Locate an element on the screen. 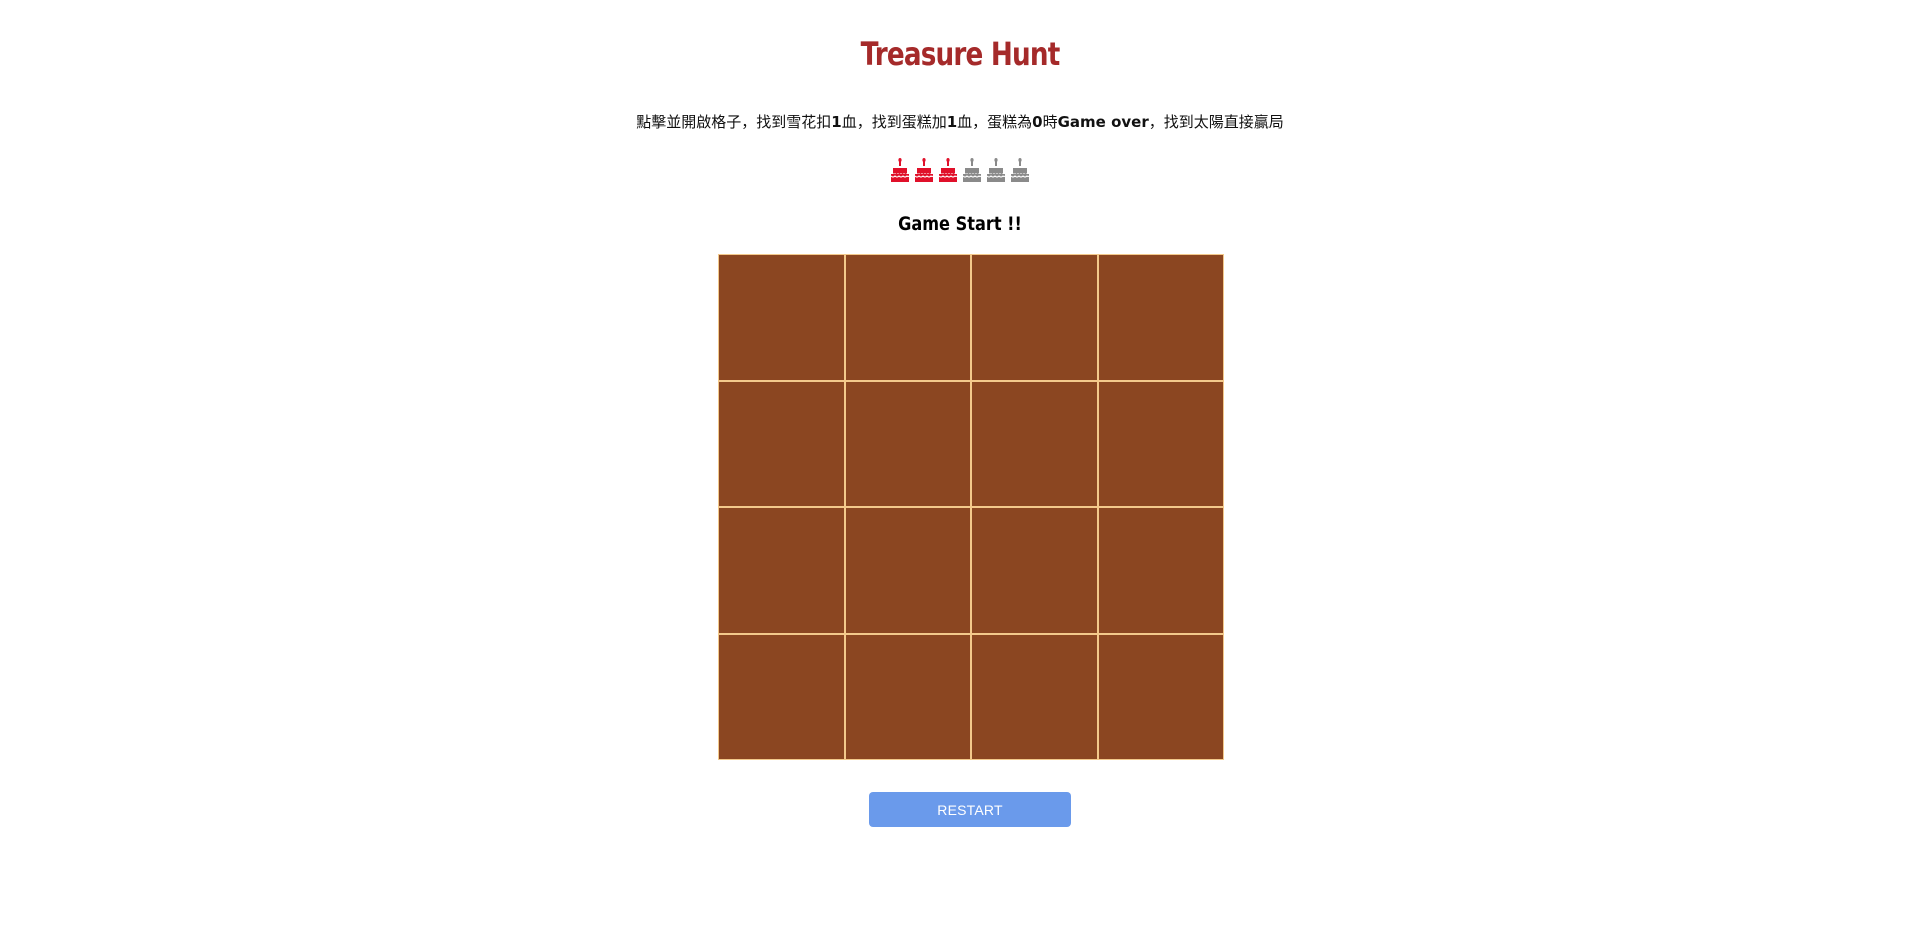 The width and height of the screenshot is (1920, 949). game-board is located at coordinates (971, 507).